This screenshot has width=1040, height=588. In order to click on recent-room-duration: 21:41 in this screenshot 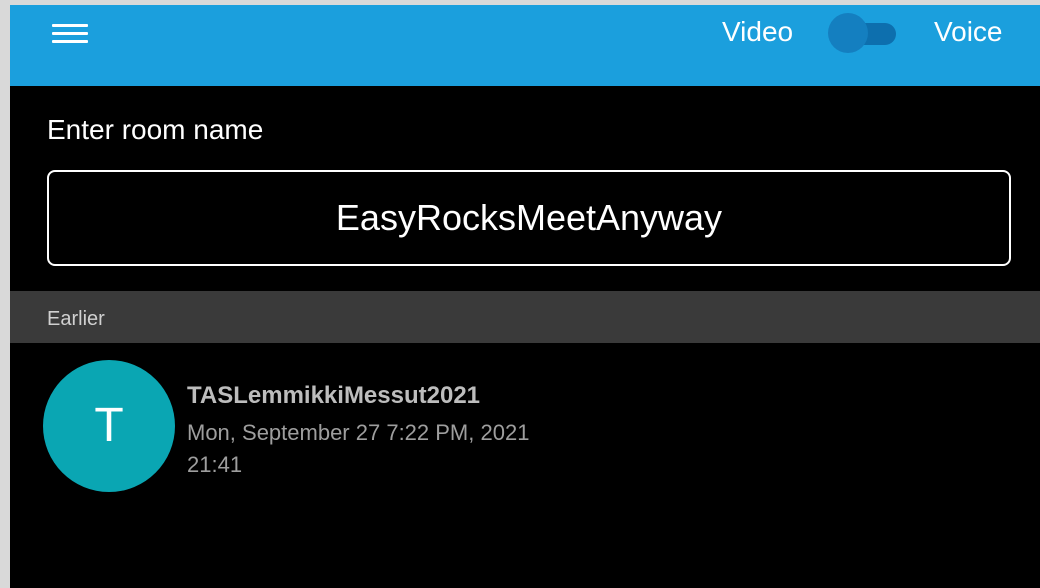, I will do `click(215, 464)`.